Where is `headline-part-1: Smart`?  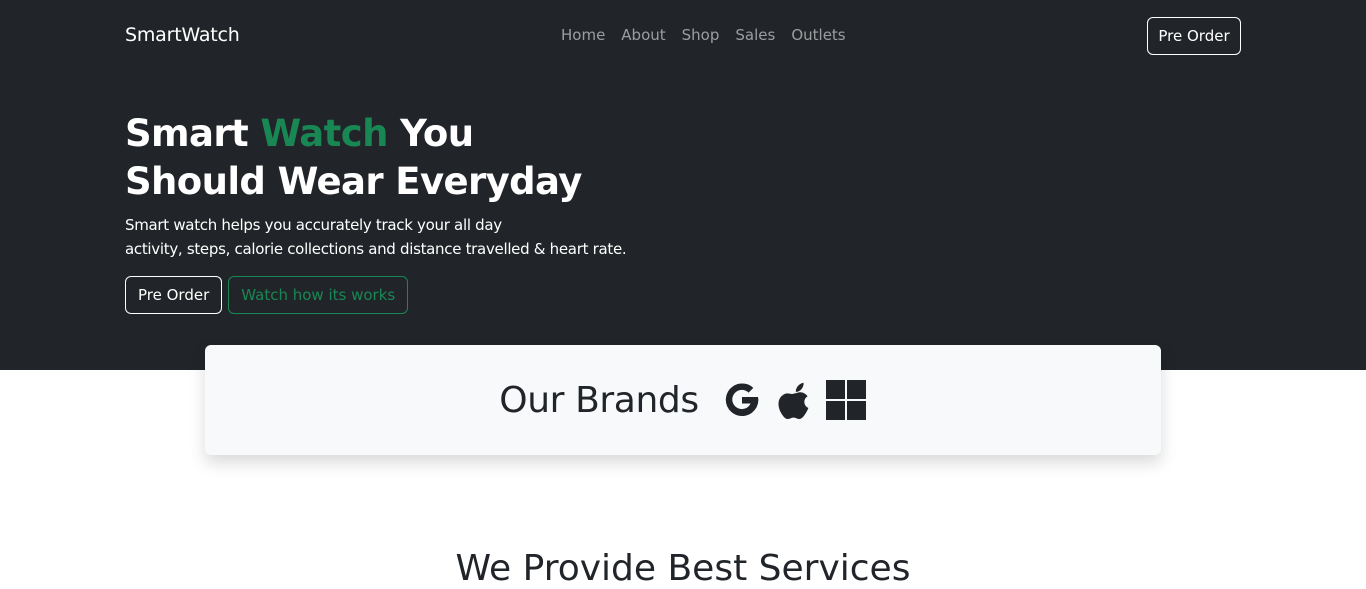
headline-part-1: Smart is located at coordinates (193, 133).